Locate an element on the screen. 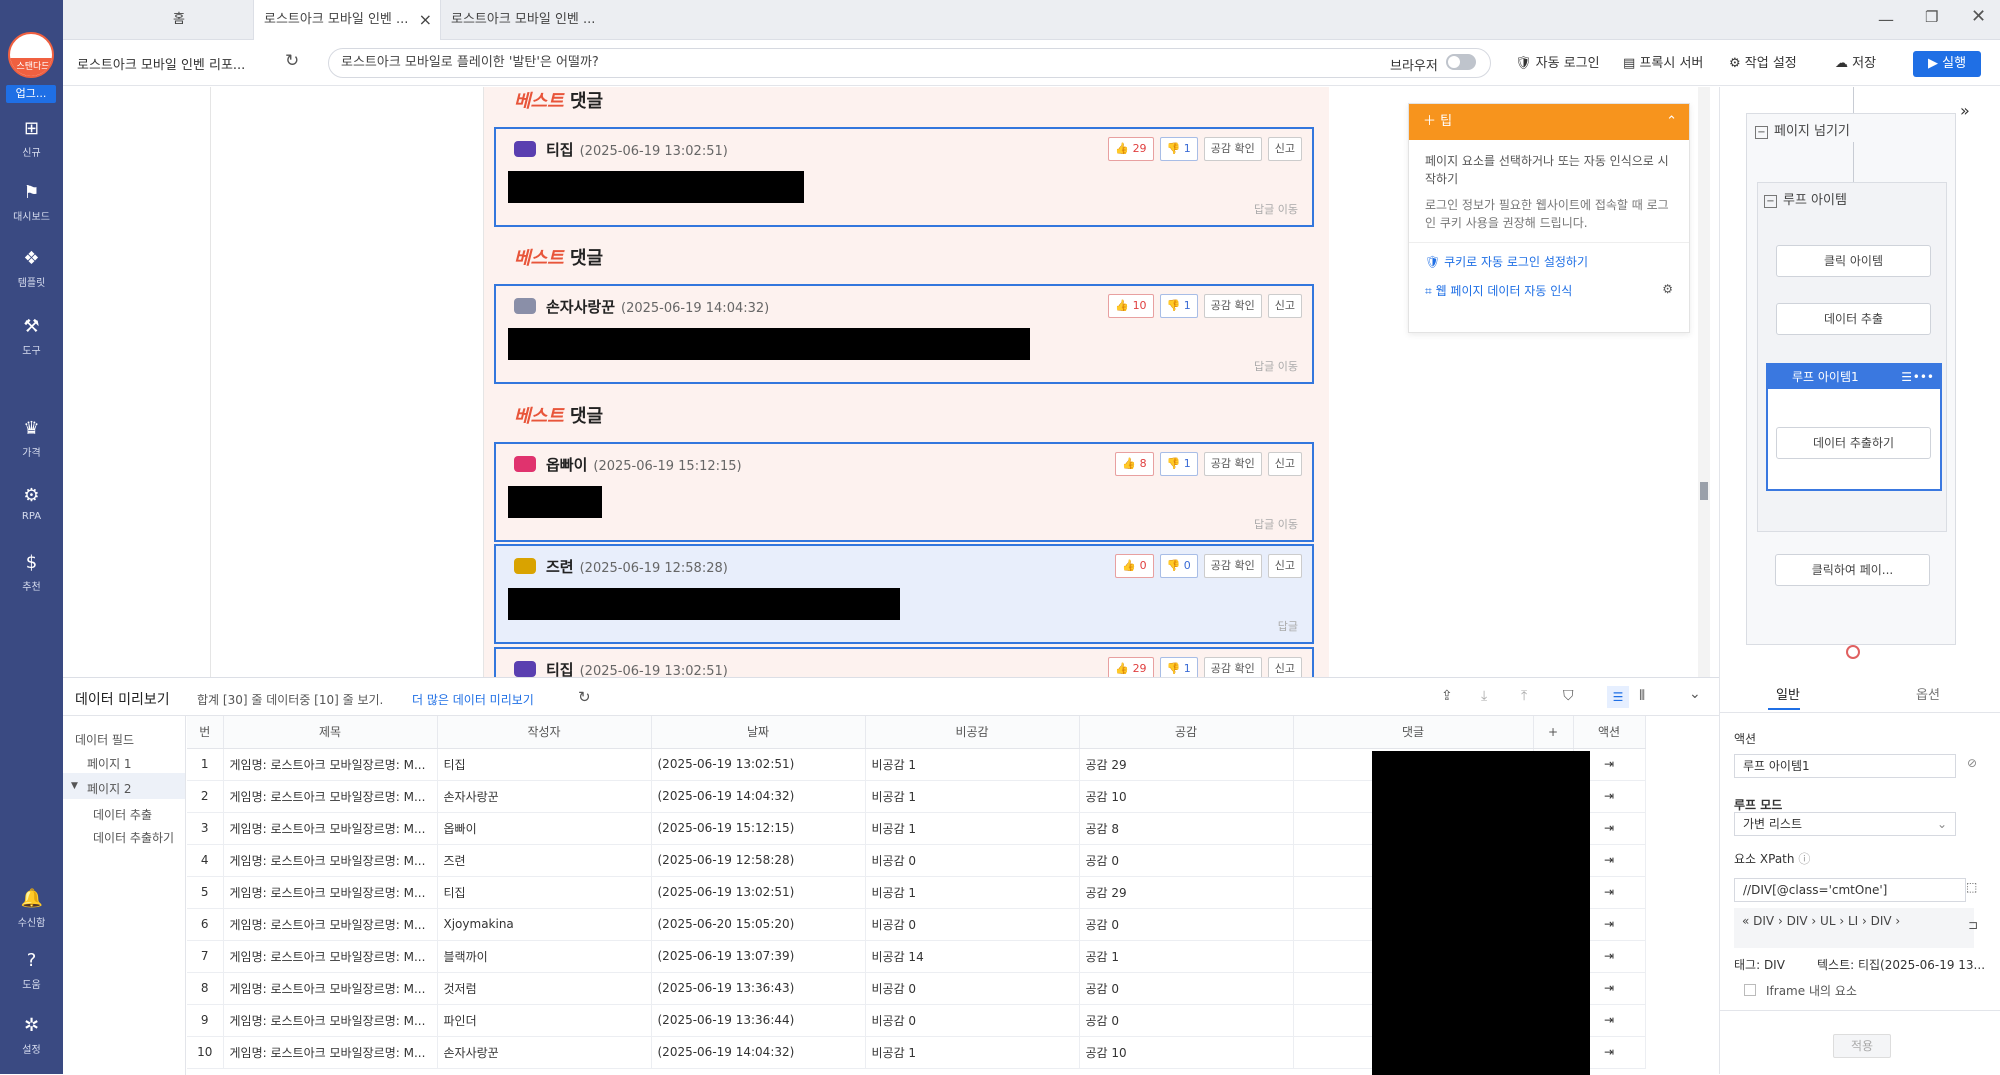 This screenshot has height=1075, width=2000. proxy-button: ▤ 프록시 서버 is located at coordinates (1663, 61).